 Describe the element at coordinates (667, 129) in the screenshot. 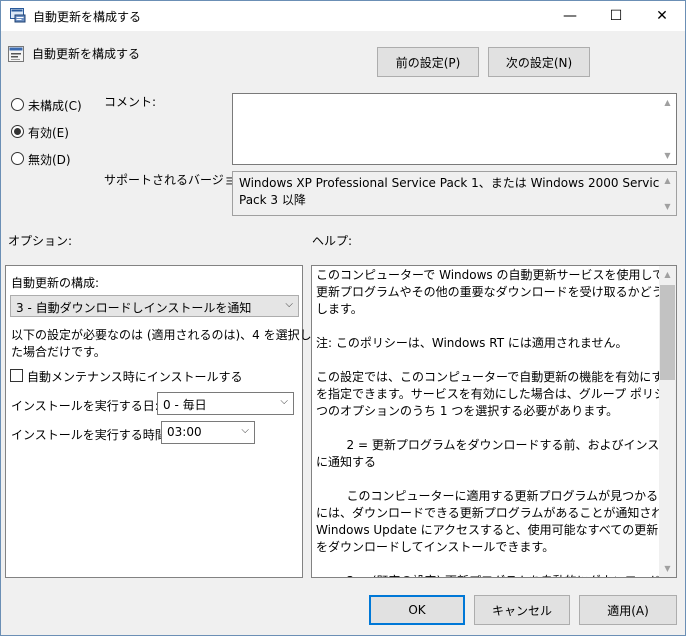

I see `comment-scrollbar: ▲ ▼` at that location.